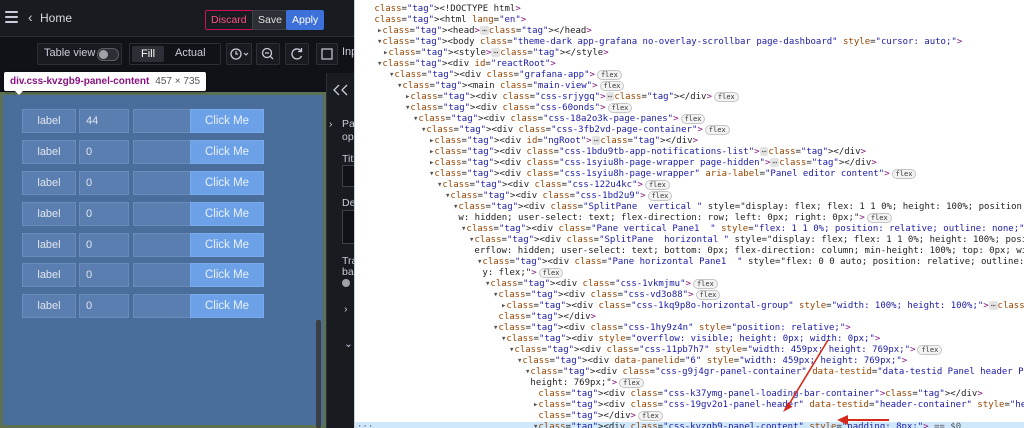 The height and width of the screenshot is (428, 1024). Describe the element at coordinates (11, 17) in the screenshot. I see `menu-icon` at that location.